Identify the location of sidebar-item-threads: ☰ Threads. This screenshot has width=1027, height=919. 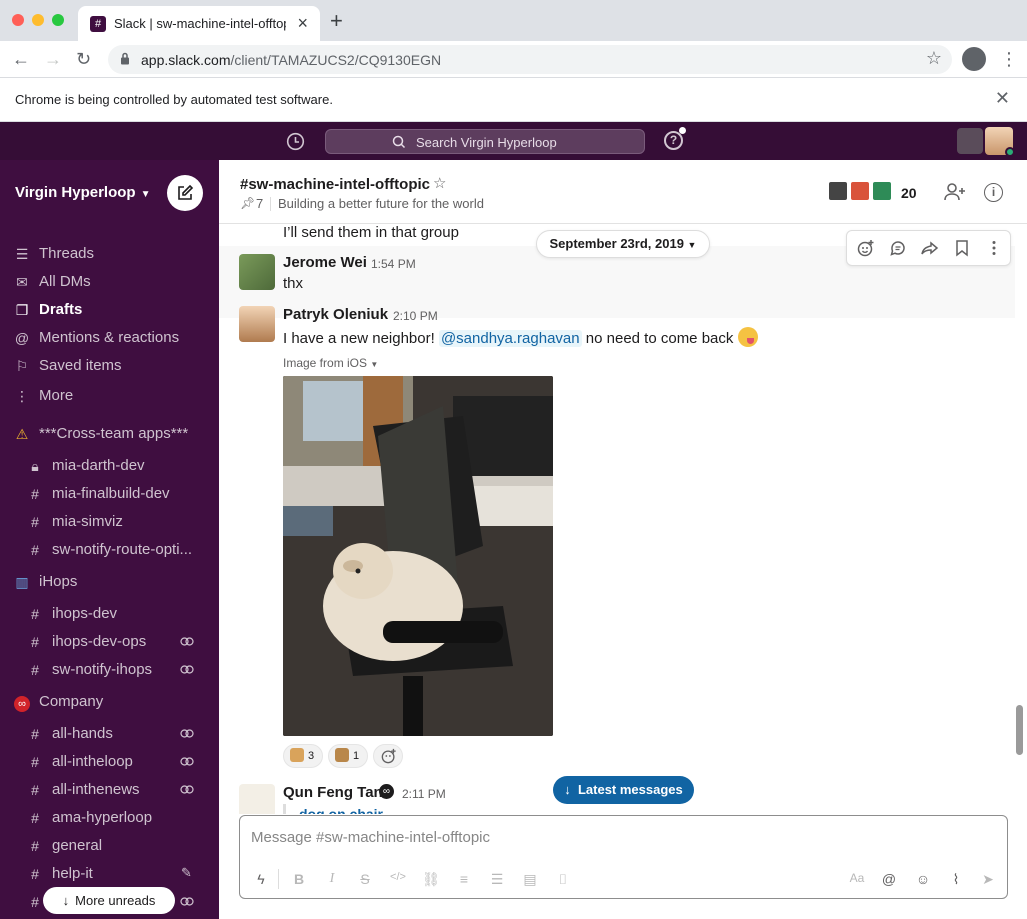
(109, 254).